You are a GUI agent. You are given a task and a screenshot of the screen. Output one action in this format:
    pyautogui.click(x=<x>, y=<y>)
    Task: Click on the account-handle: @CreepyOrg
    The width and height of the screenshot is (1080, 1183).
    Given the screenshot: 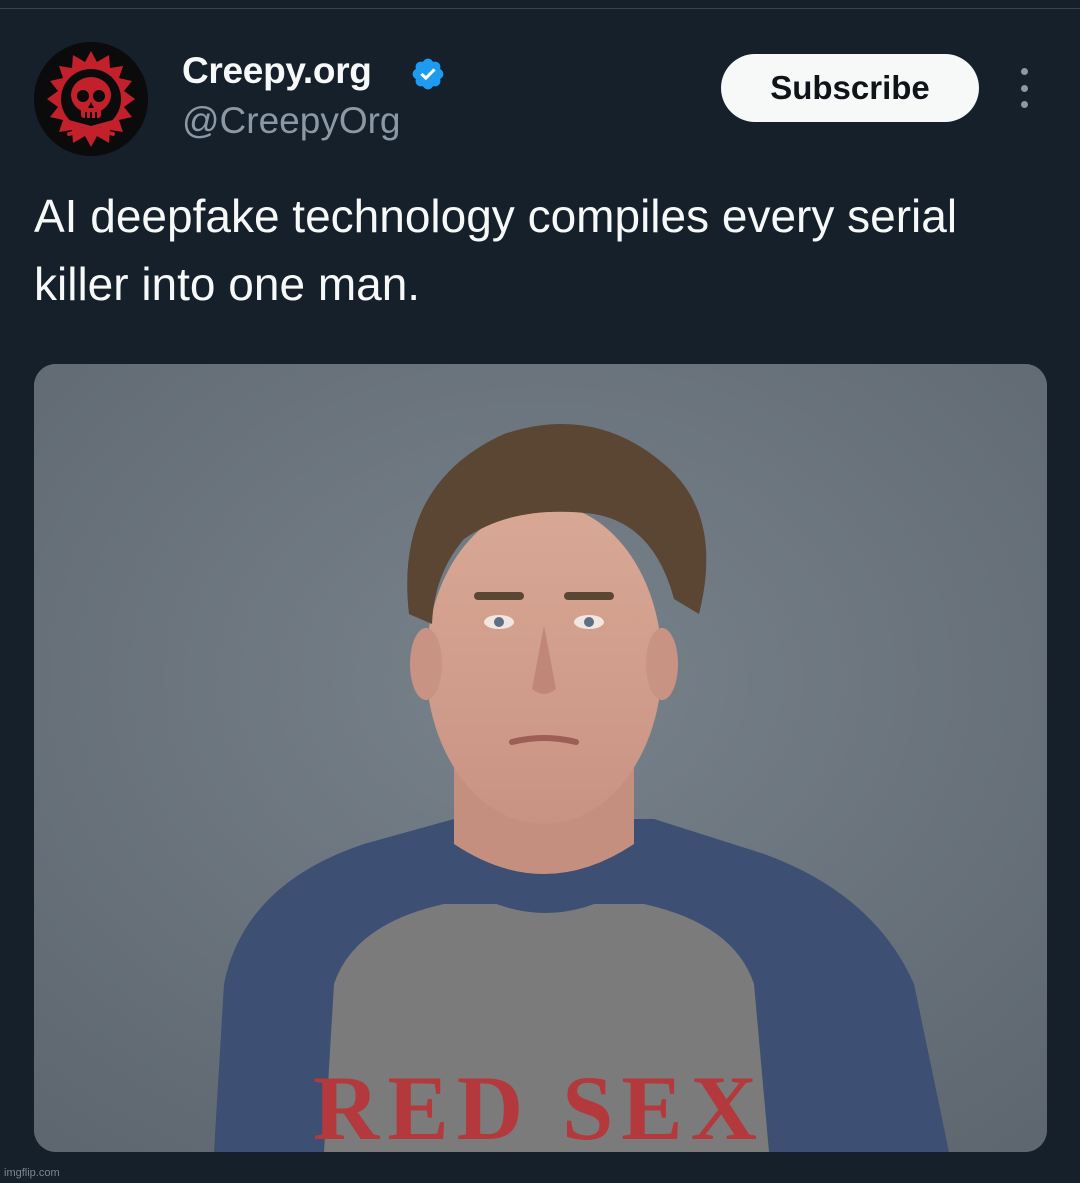 What is the action you would take?
    pyautogui.click(x=291, y=121)
    